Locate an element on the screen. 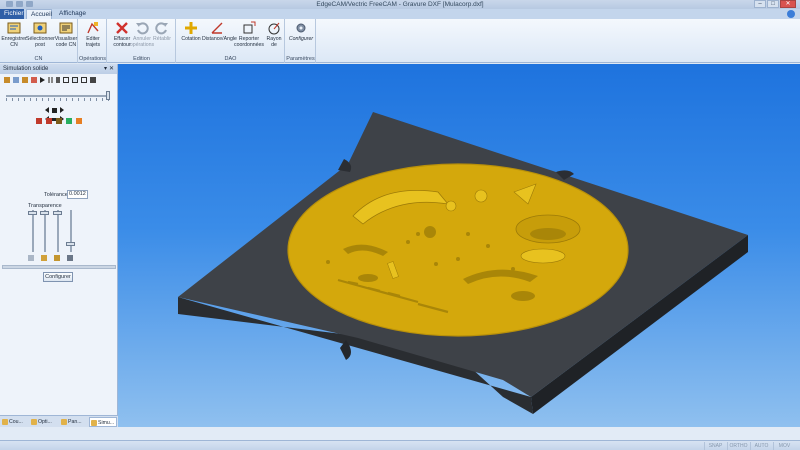 This screenshot has height=450, width=800. step-icon is located at coordinates (58, 80).